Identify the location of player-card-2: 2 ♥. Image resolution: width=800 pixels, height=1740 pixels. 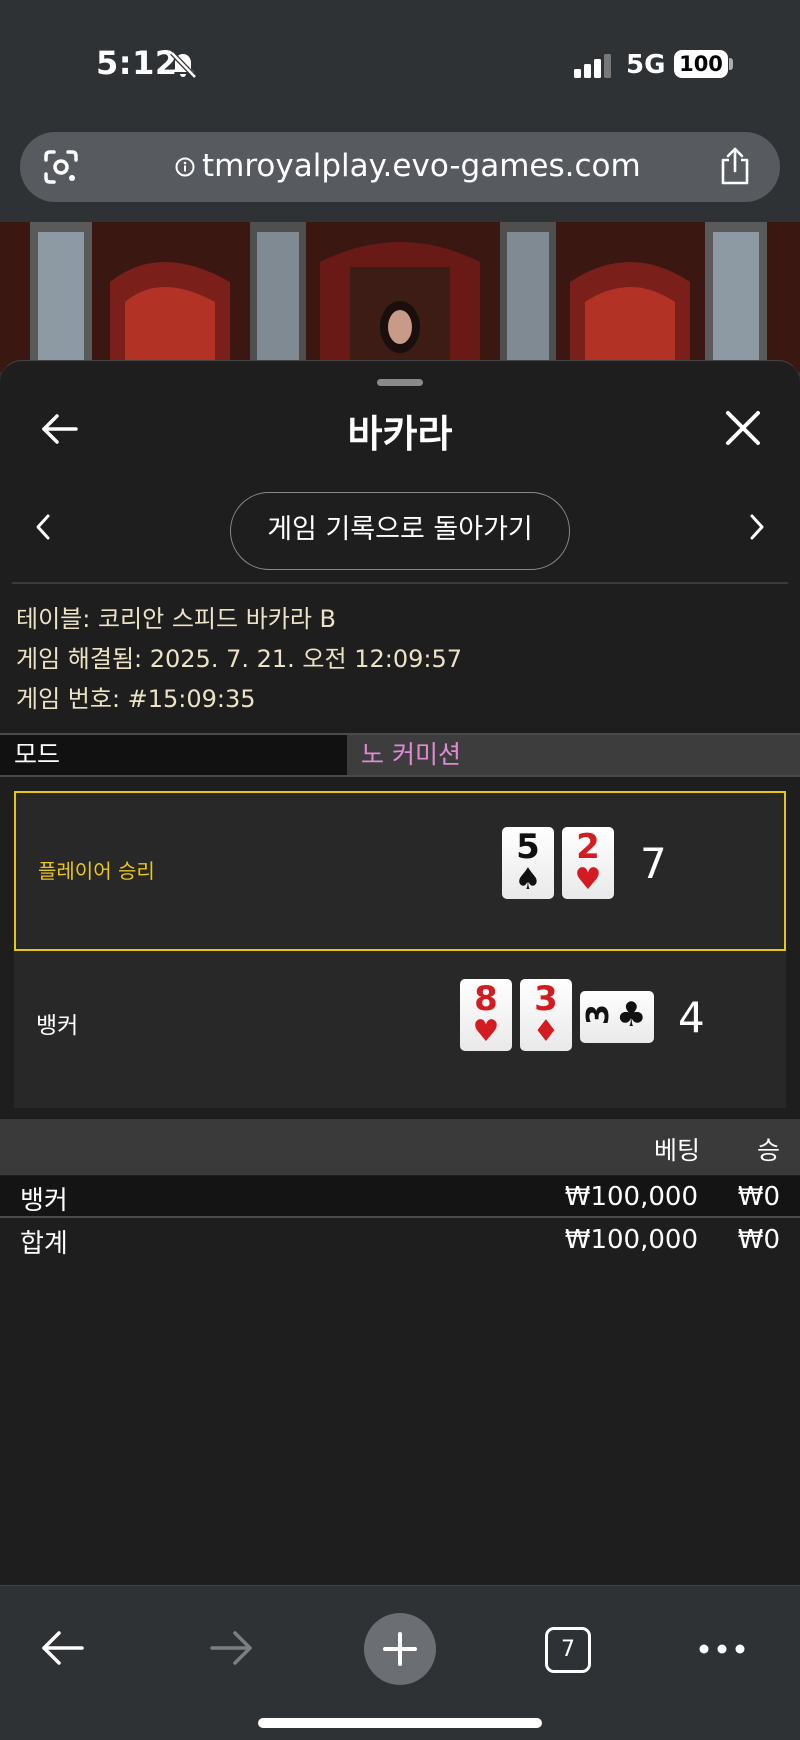
(588, 863).